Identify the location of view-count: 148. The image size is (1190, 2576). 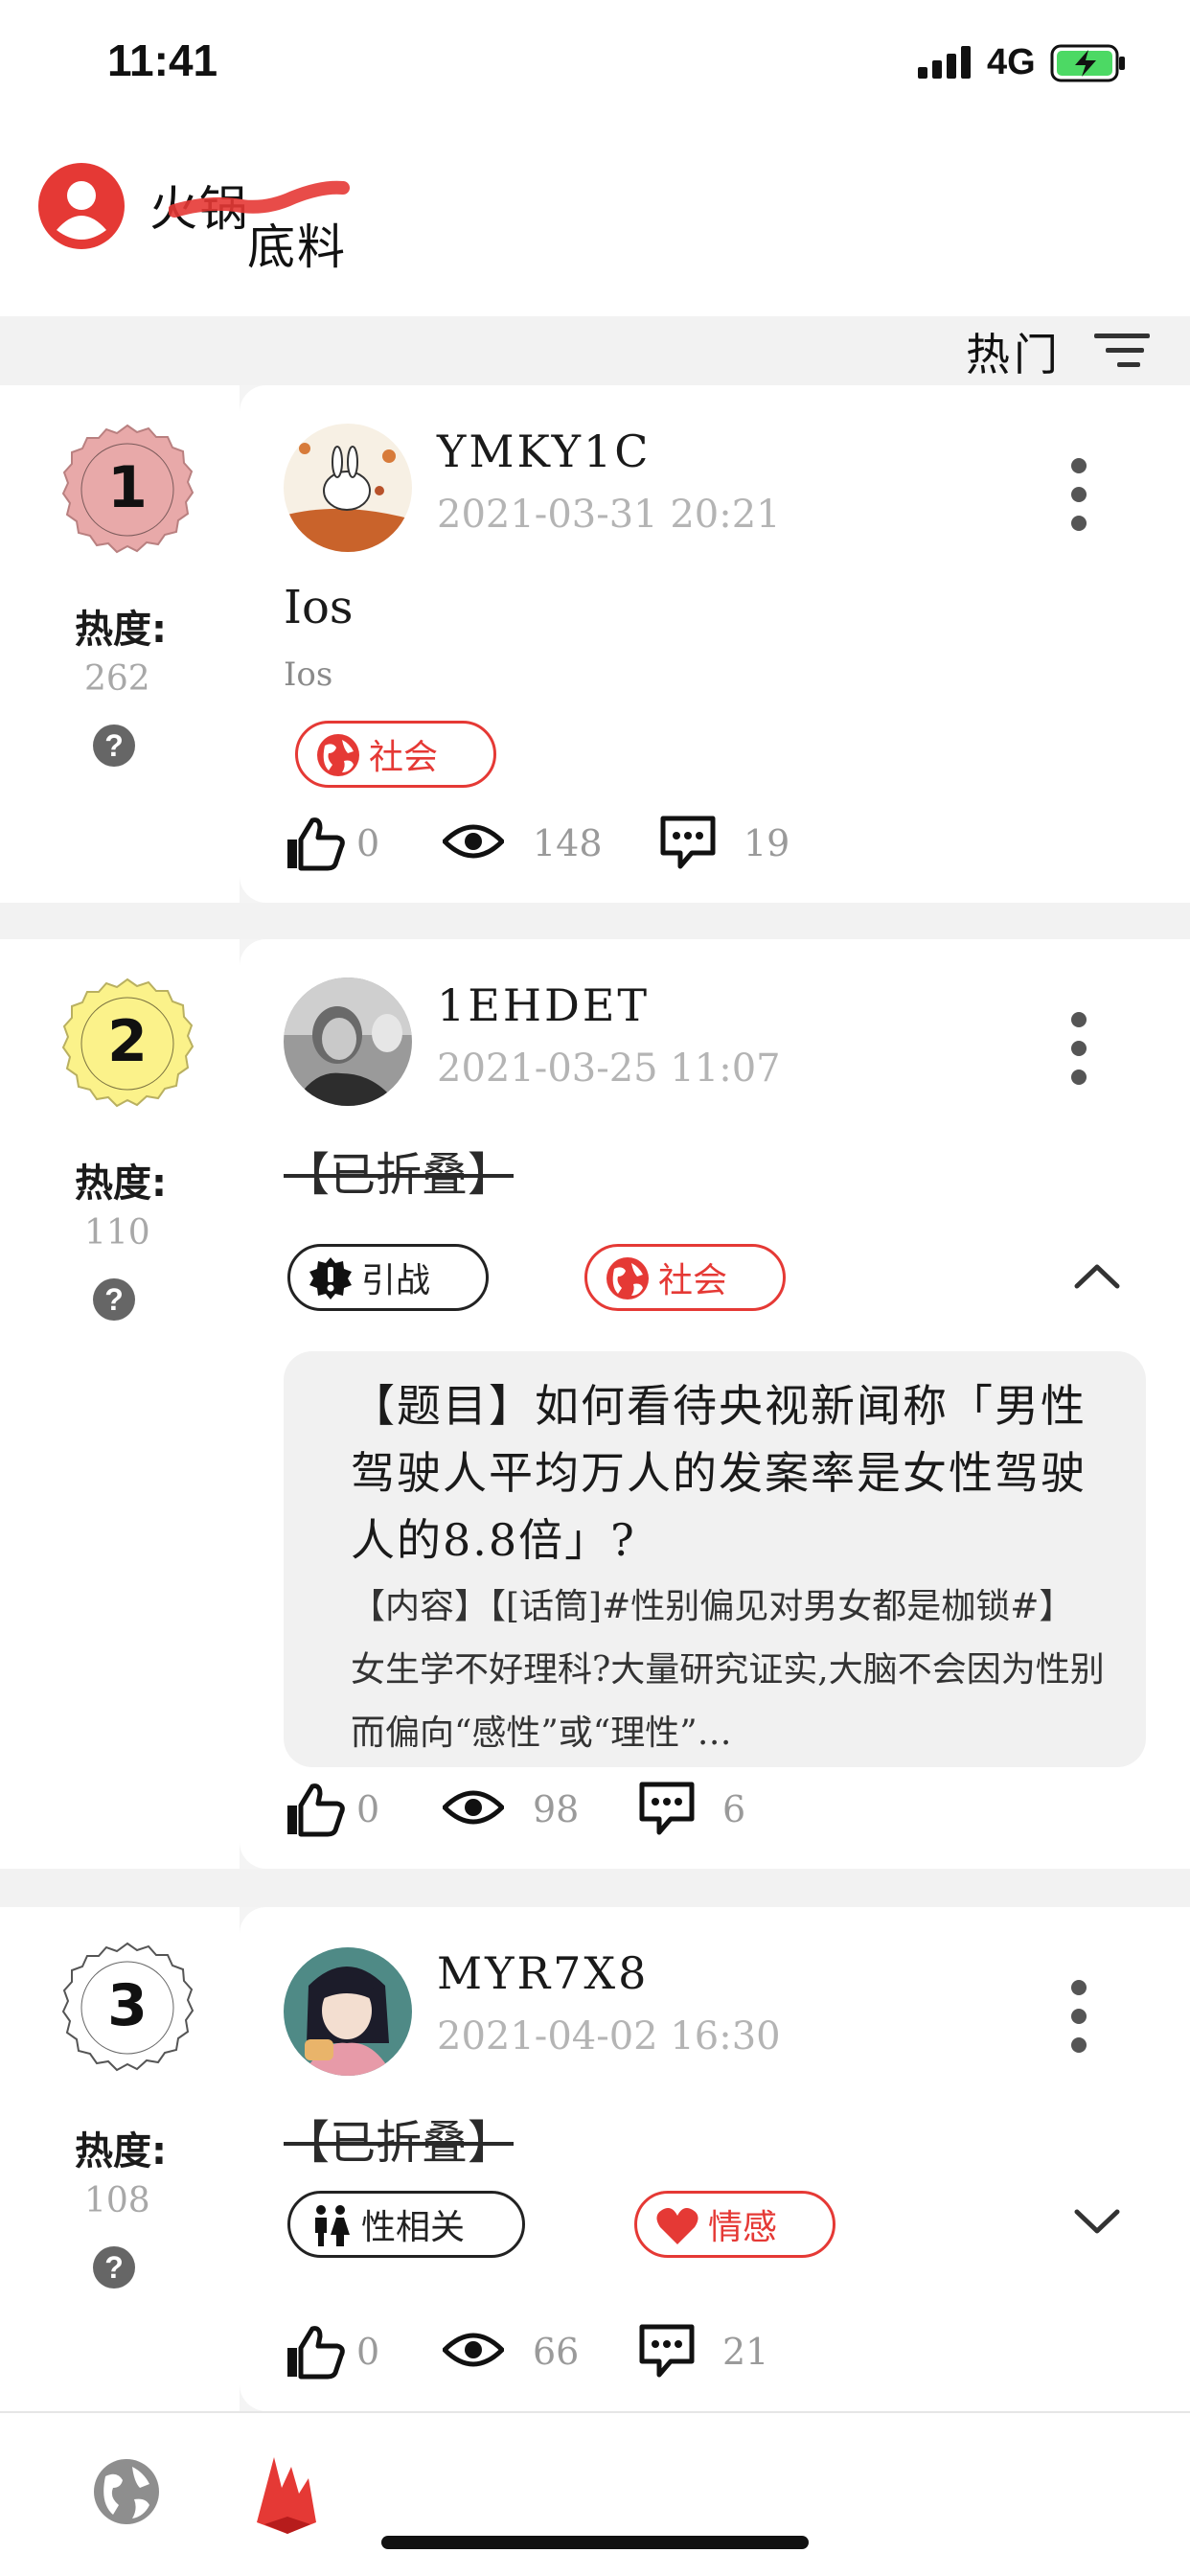
(568, 843).